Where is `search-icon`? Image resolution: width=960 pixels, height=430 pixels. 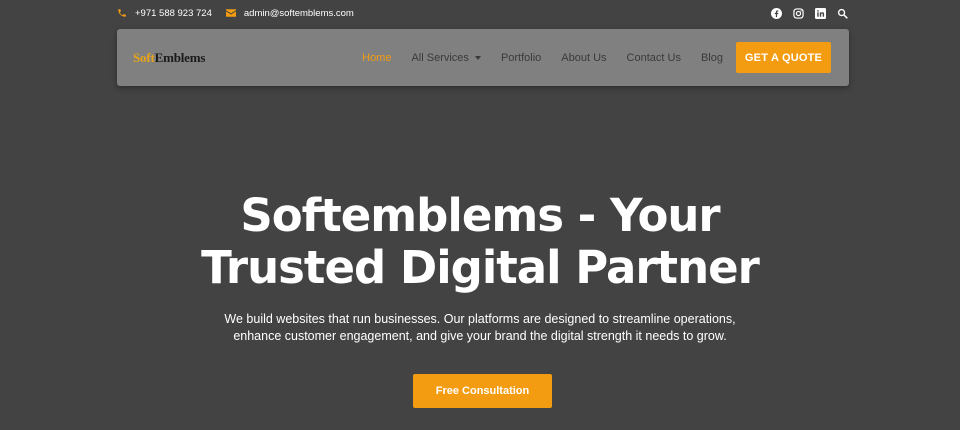 search-icon is located at coordinates (842, 13).